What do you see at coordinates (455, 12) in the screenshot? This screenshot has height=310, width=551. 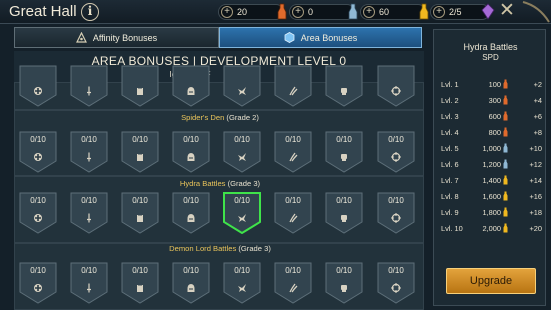 I see `resource-value: 2/5` at bounding box center [455, 12].